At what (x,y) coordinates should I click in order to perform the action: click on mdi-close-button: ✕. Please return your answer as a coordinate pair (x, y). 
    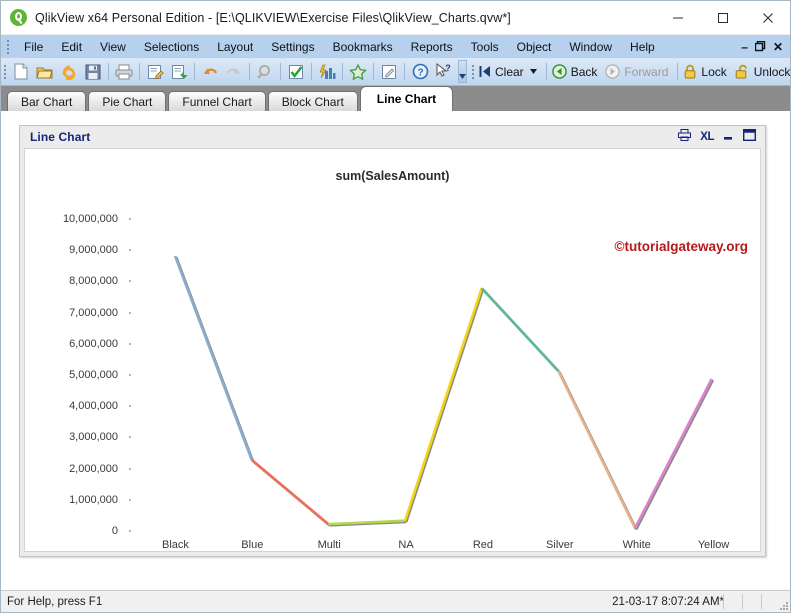
    Looking at the image, I should click on (778, 47).